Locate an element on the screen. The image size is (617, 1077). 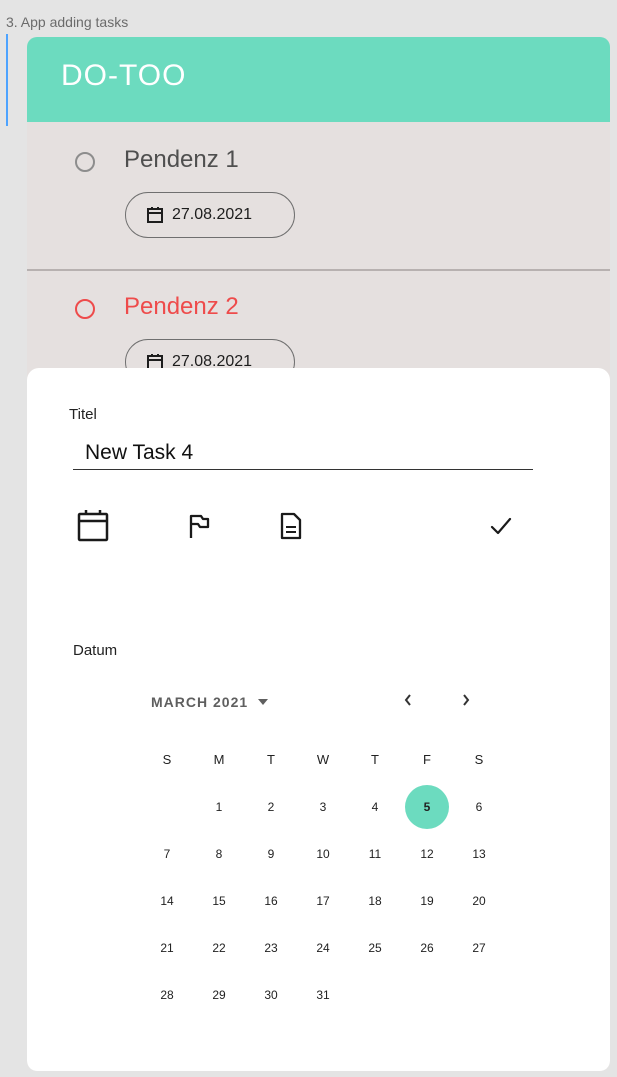
calendar-day-label: 26 is located at coordinates (427, 947).